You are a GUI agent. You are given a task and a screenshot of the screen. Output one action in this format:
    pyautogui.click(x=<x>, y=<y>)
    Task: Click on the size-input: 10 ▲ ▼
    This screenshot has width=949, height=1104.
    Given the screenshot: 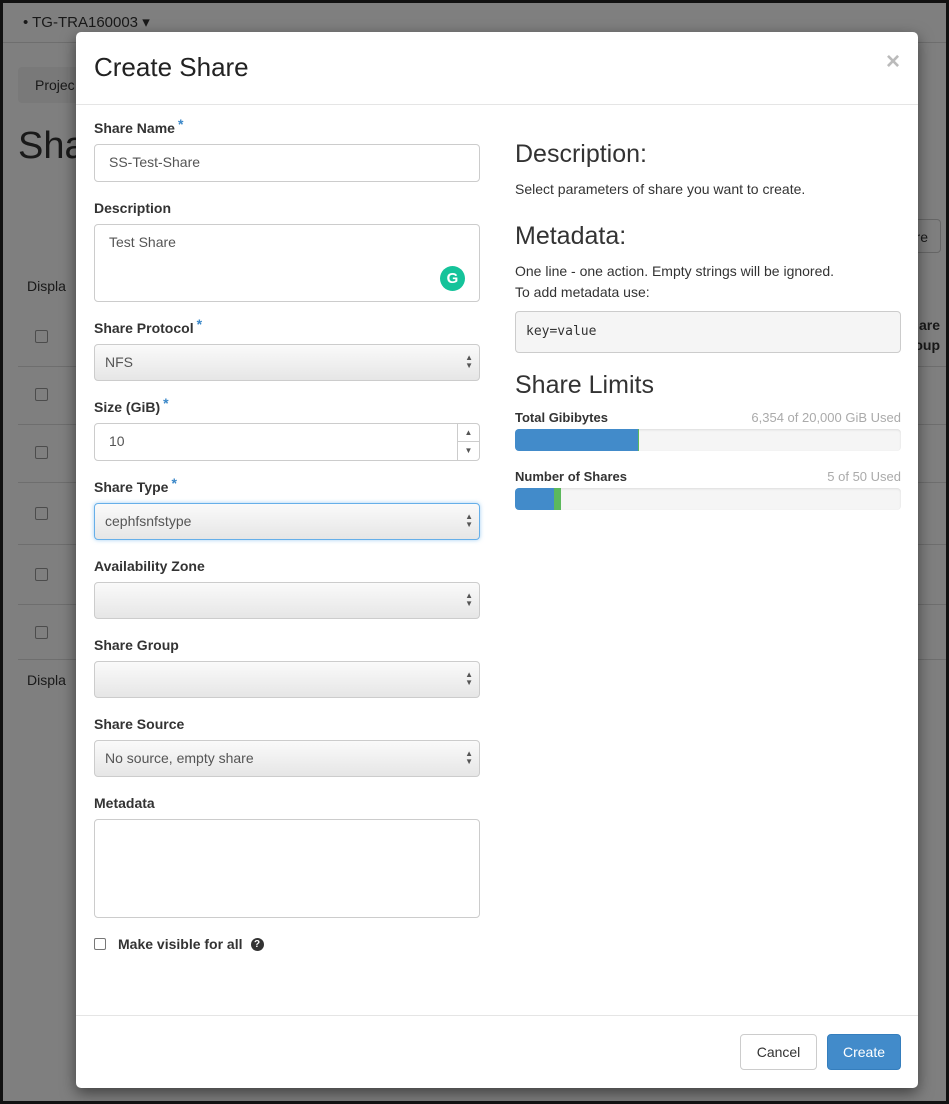 What is the action you would take?
    pyautogui.click(x=287, y=442)
    